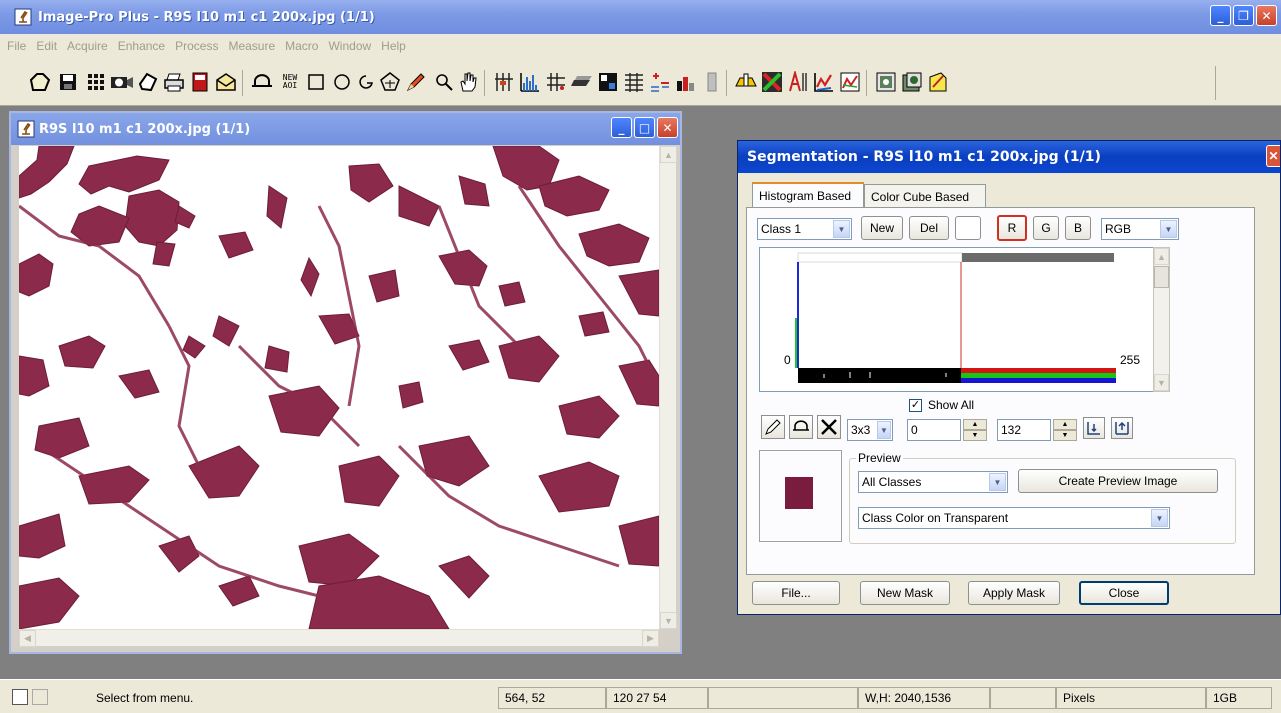 The image size is (1281, 713). Describe the element at coordinates (1094, 428) in the screenshot. I see `threshold-left-button` at that location.